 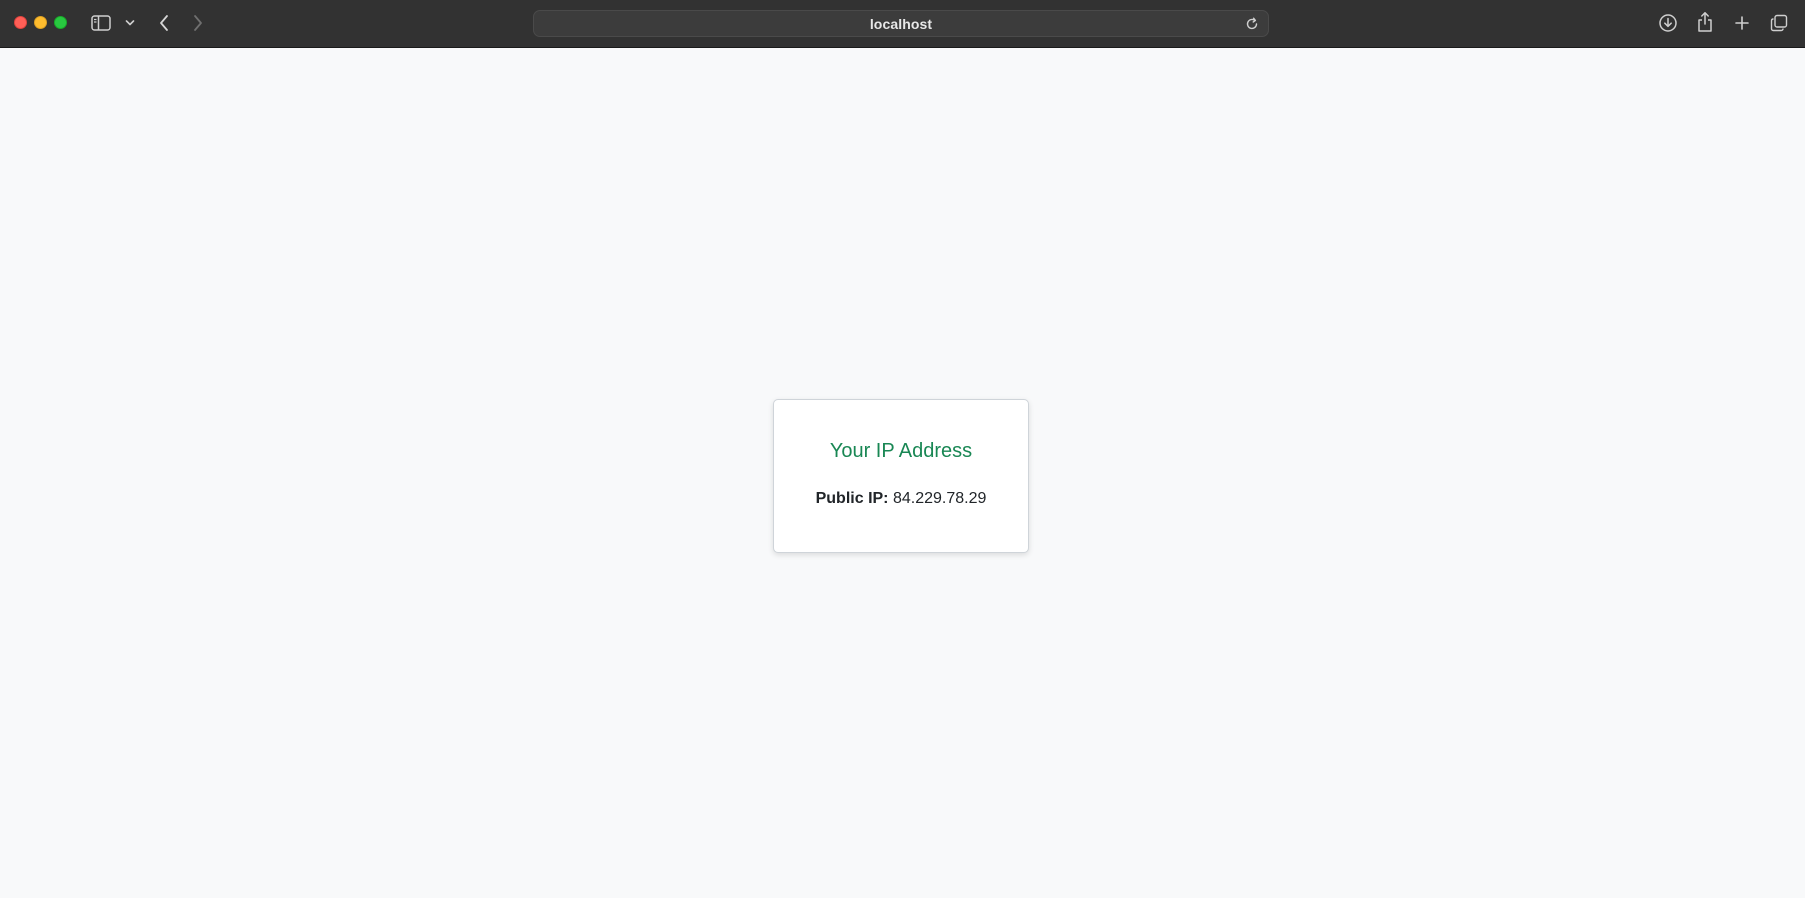 What do you see at coordinates (939, 498) in the screenshot?
I see `ip-value: 84.229.78.29` at bounding box center [939, 498].